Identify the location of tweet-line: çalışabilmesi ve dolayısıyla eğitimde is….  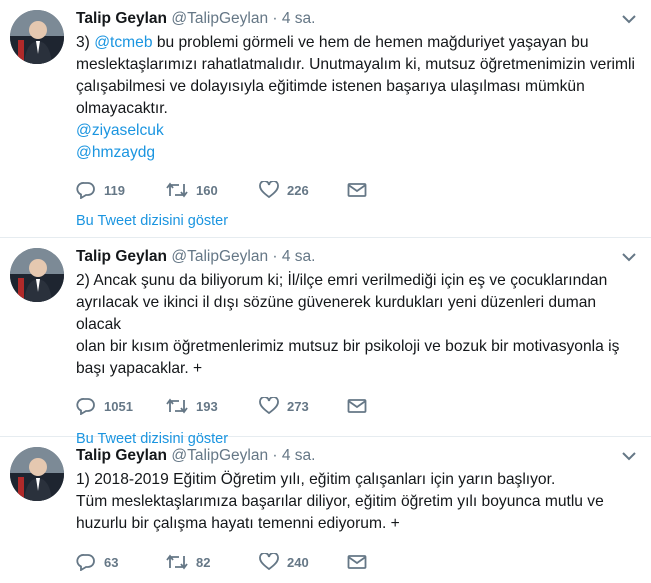
(330, 86).